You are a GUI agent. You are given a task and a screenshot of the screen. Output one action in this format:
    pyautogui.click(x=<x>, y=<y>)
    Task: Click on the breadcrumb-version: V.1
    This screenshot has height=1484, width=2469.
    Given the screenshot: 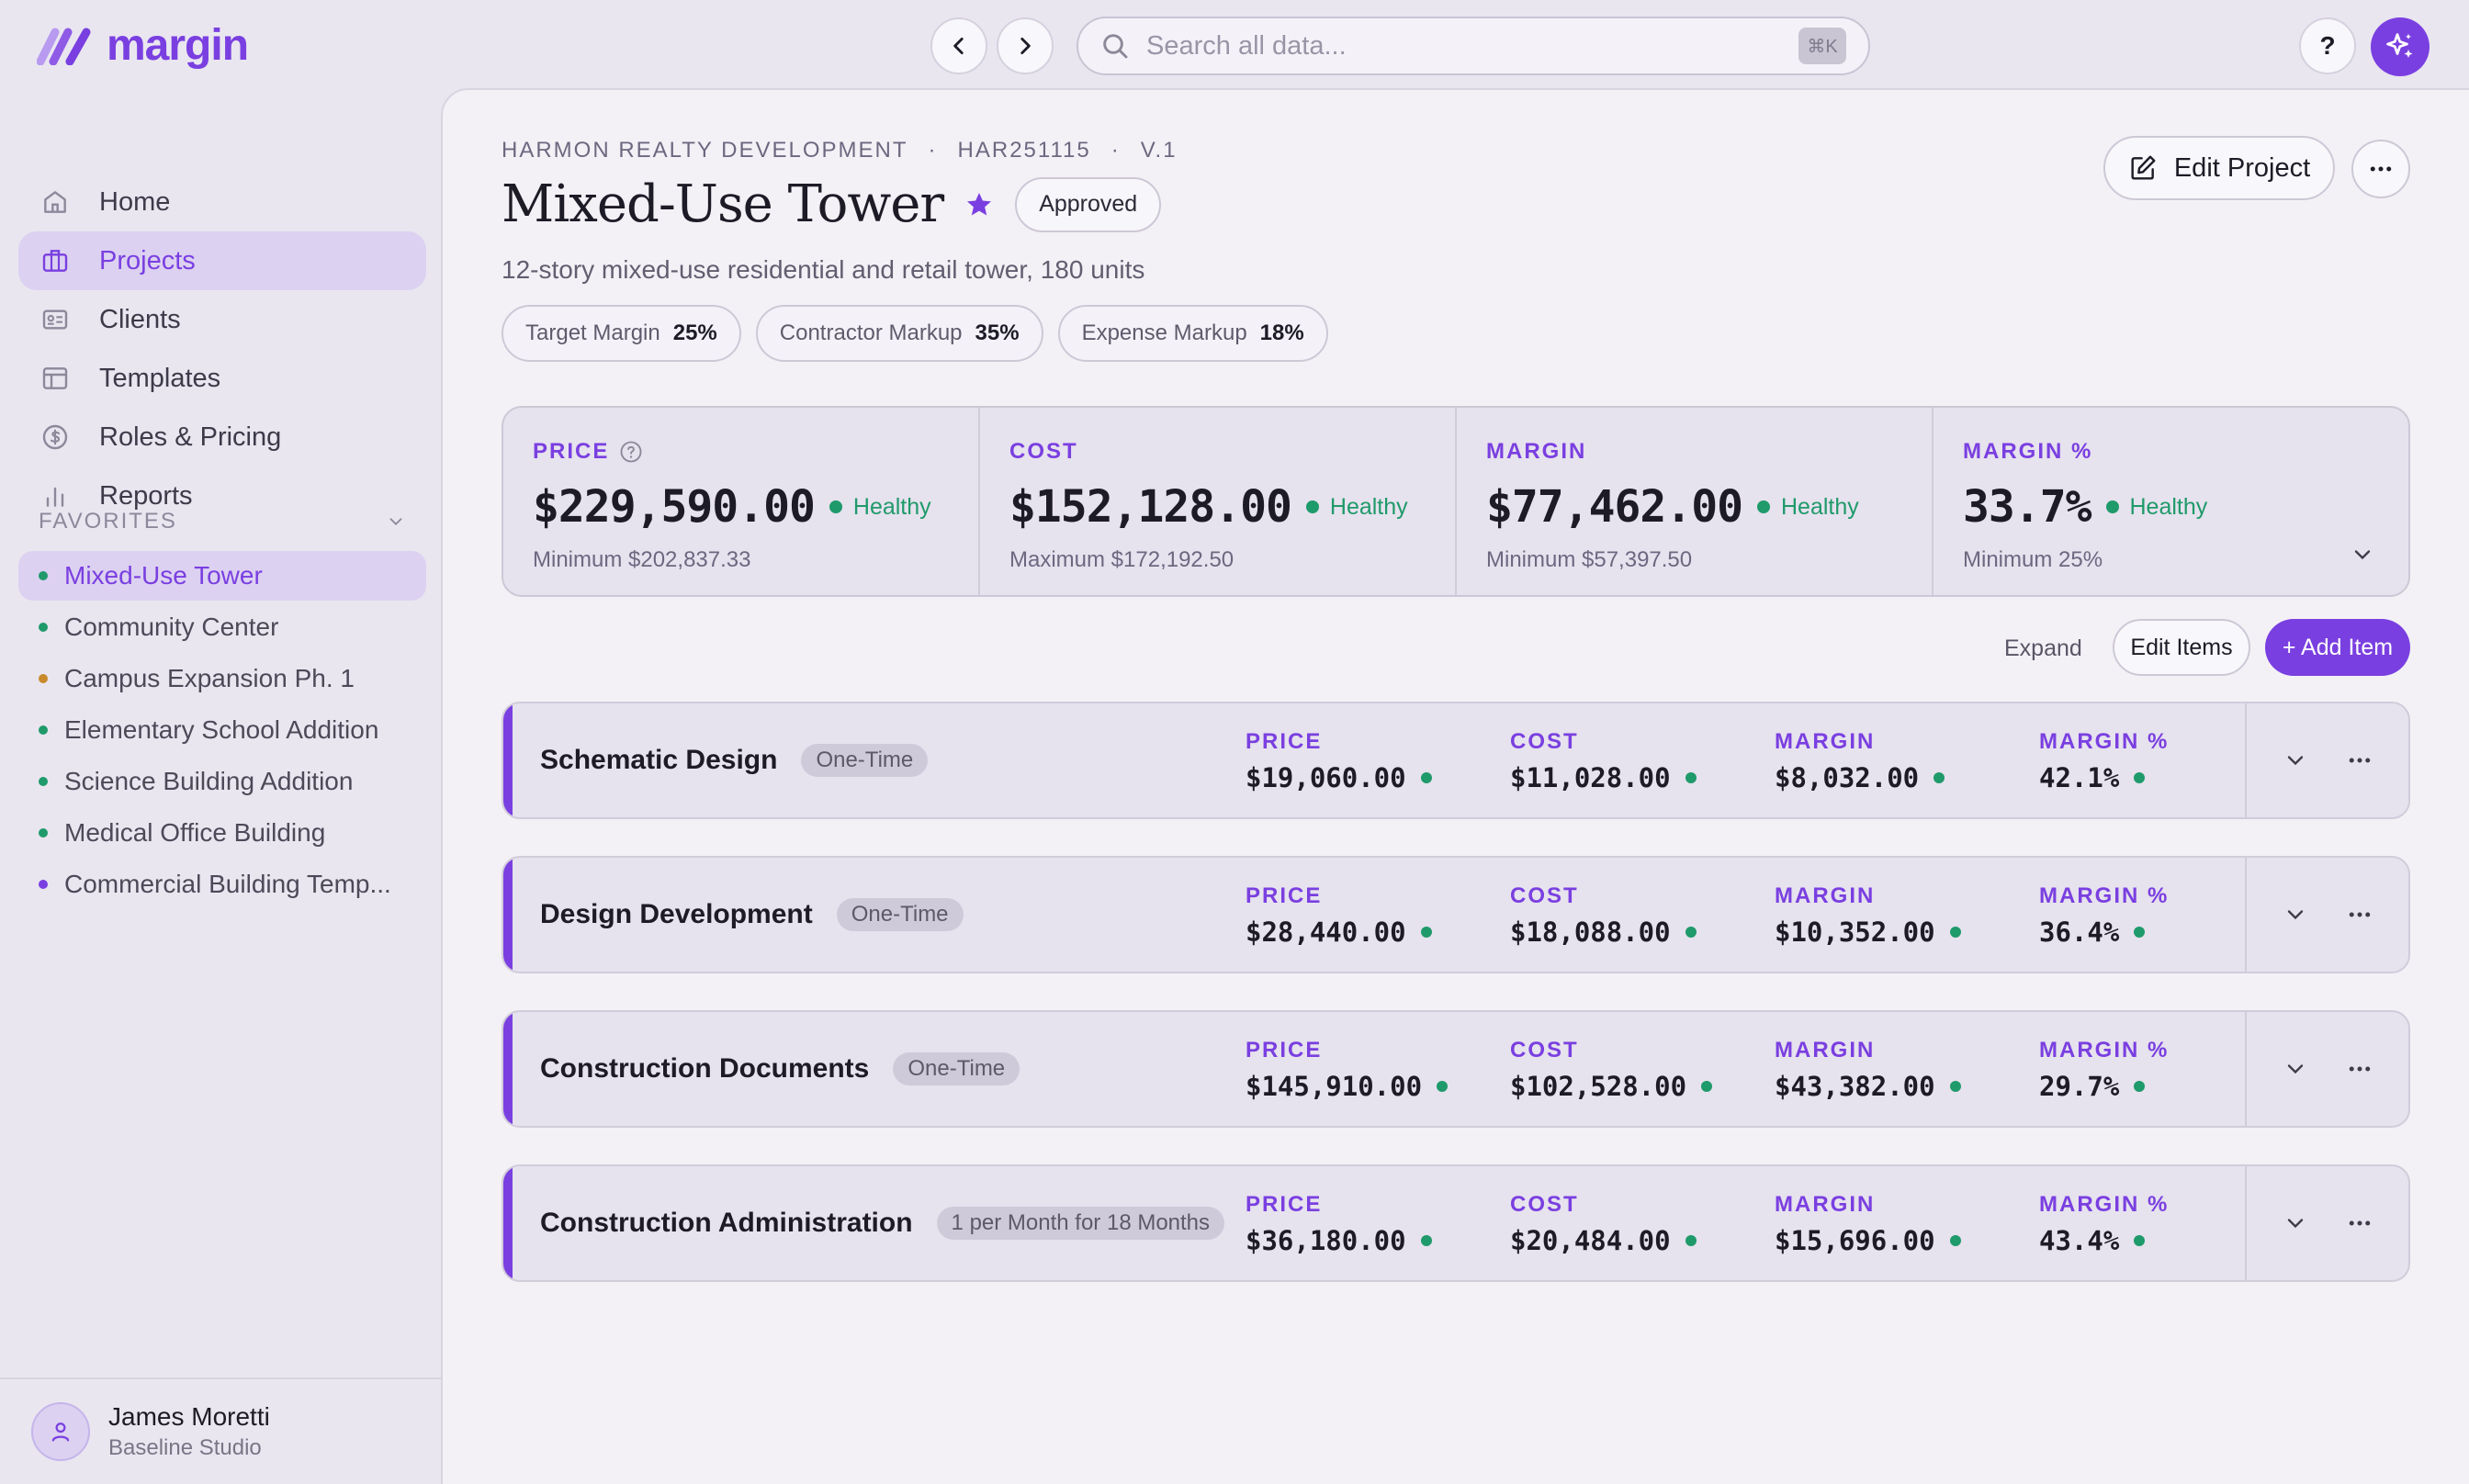 What is the action you would take?
    pyautogui.click(x=1159, y=151)
    